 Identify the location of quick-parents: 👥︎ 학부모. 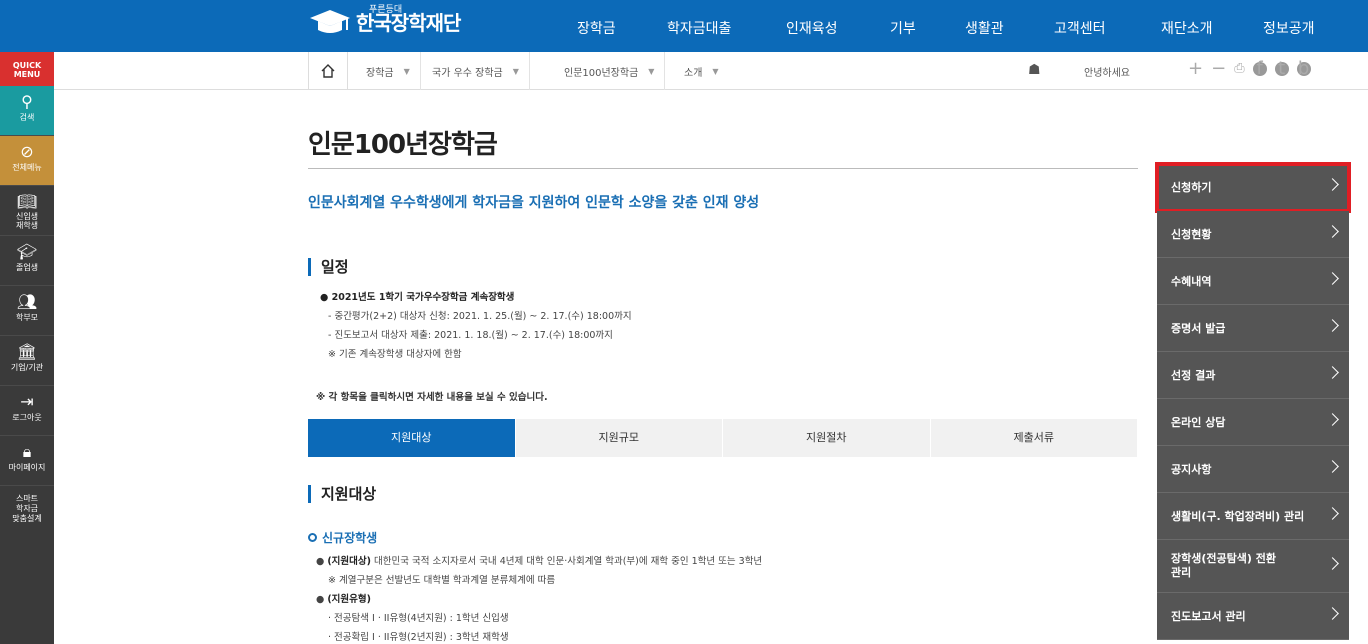
(27, 311).